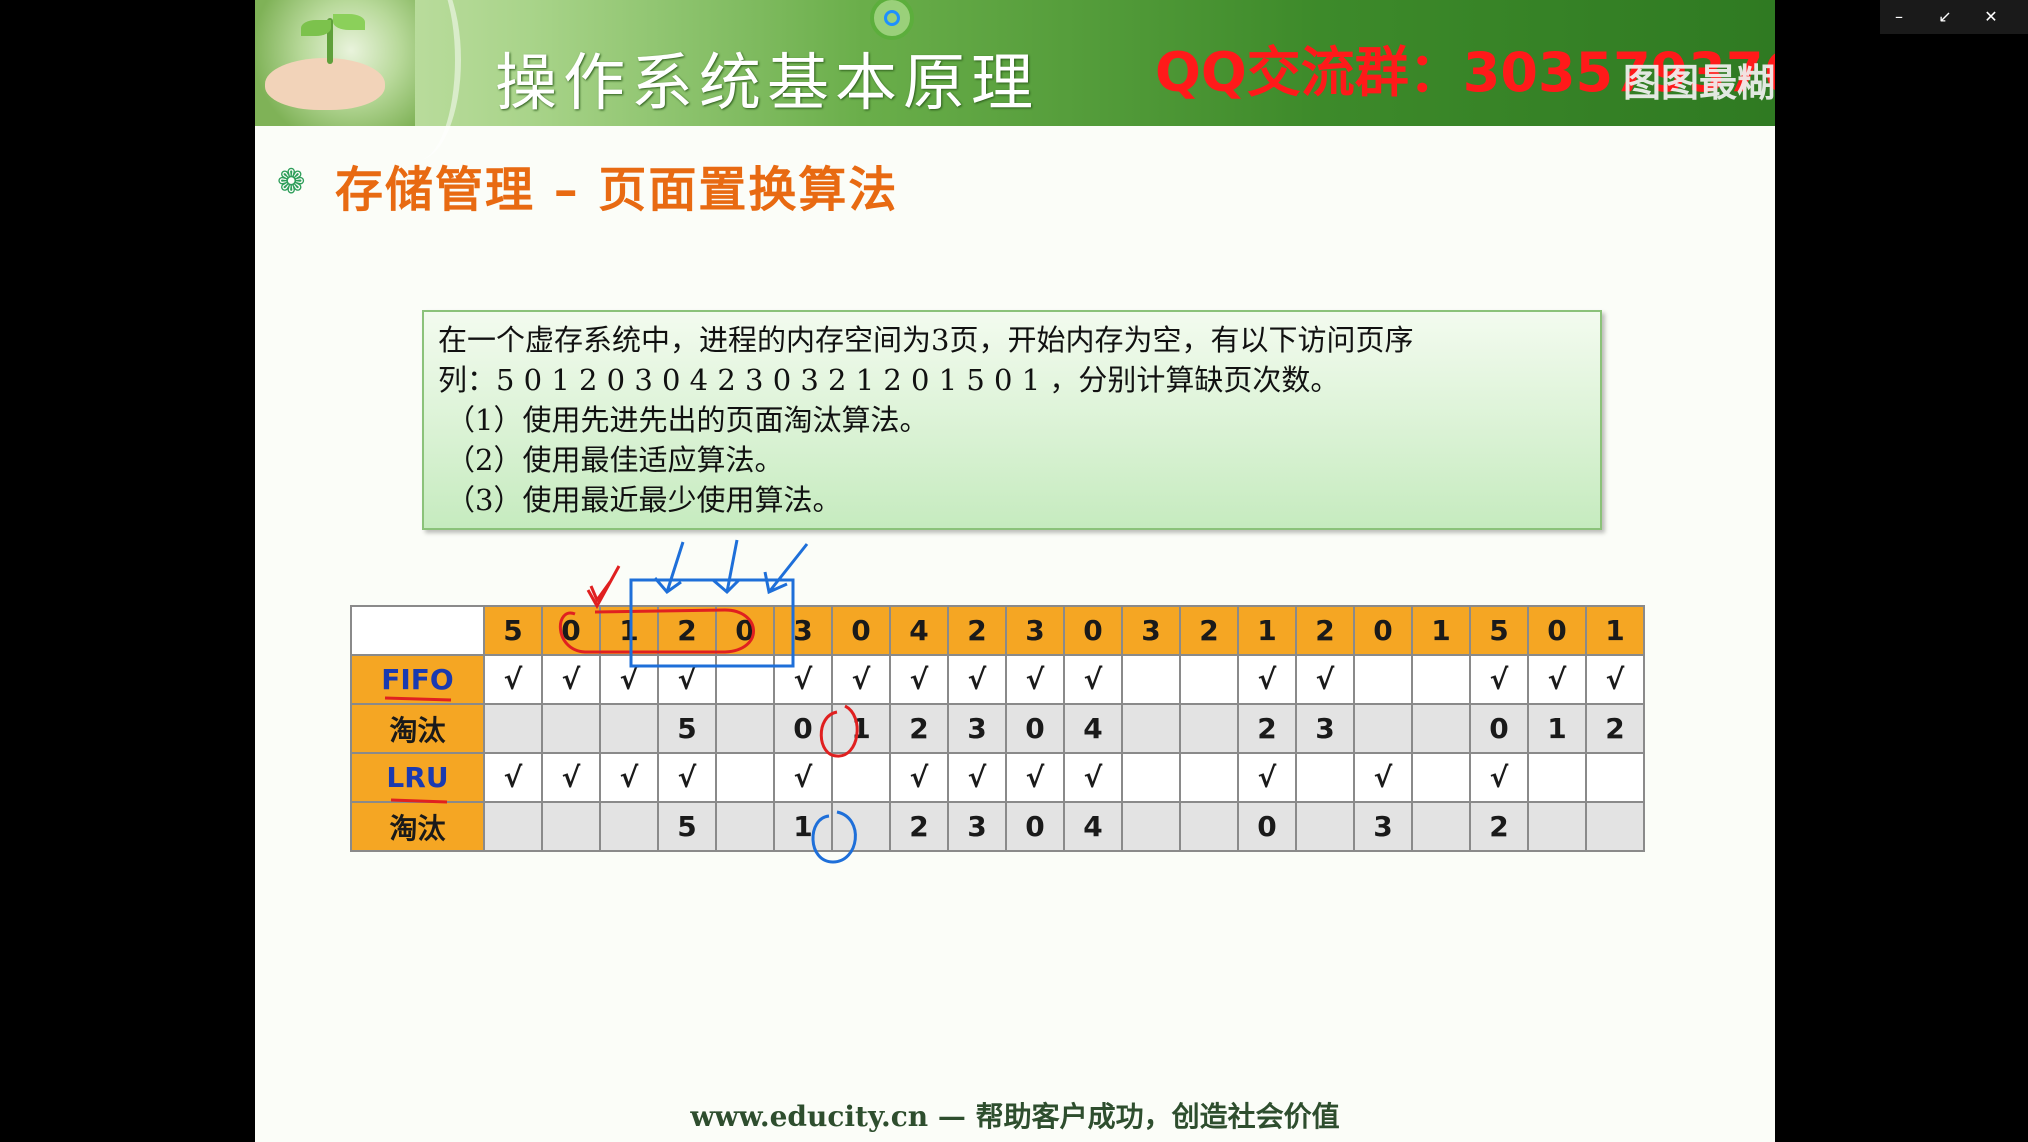 This screenshot has width=2028, height=1142. I want to click on hand-icon, so click(325, 84).